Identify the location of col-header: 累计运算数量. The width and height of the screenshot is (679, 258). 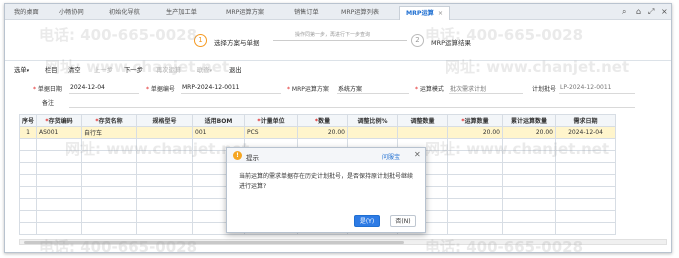
(529, 120).